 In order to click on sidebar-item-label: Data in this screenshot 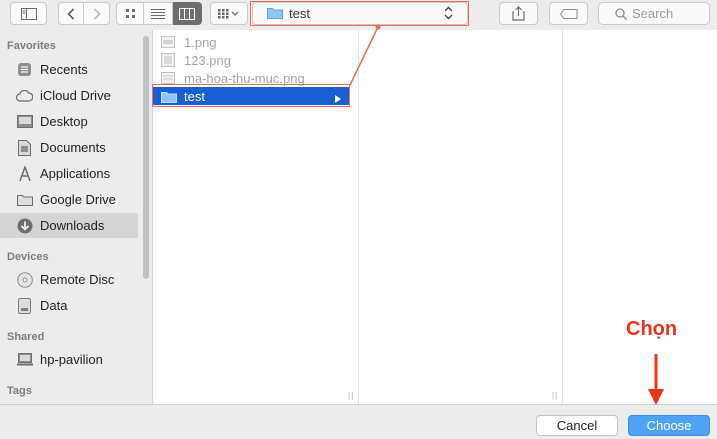, I will do `click(54, 305)`.